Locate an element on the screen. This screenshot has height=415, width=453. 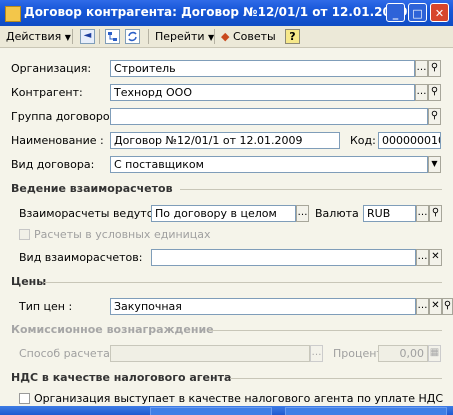
vat-section-title: НДС в качестве налогового агента is located at coordinates (121, 377).